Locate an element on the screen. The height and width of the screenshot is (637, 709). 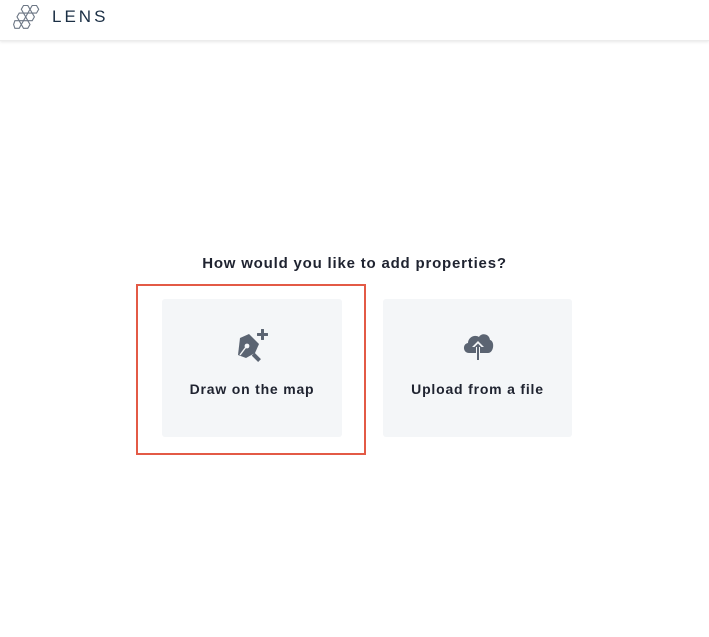
draw-on-map-option: Draw on the map is located at coordinates (252, 368).